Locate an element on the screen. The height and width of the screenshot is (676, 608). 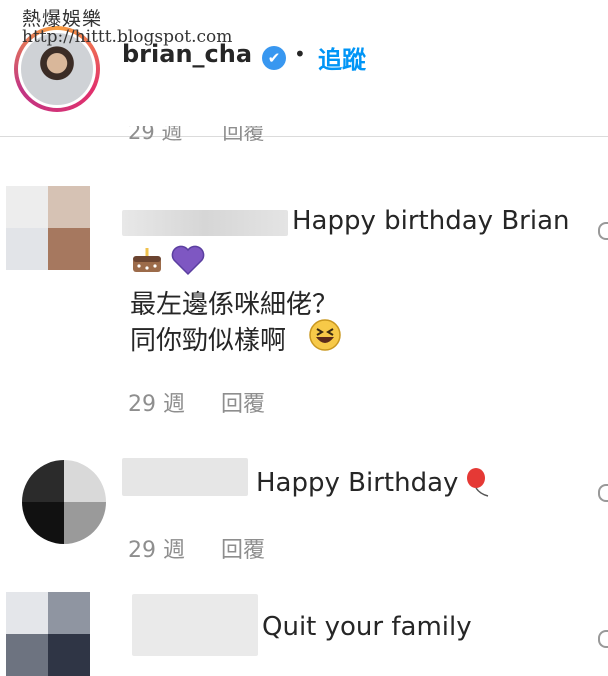
balloon-icon is located at coordinates (478, 482).